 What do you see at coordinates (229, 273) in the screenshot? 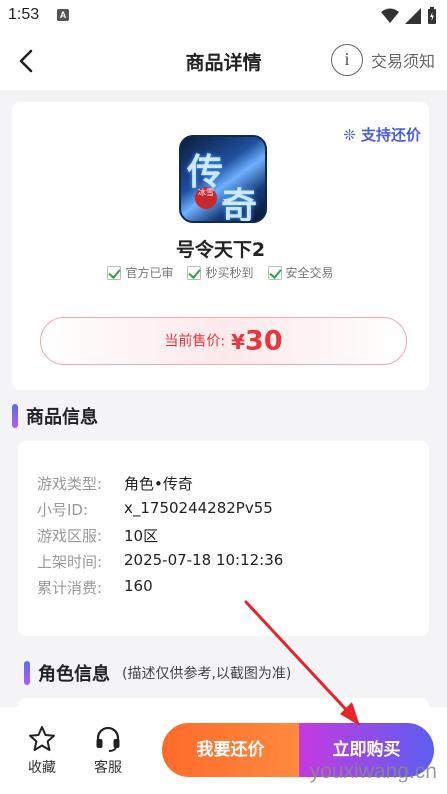
I see `badge-label: 秒买秒到` at bounding box center [229, 273].